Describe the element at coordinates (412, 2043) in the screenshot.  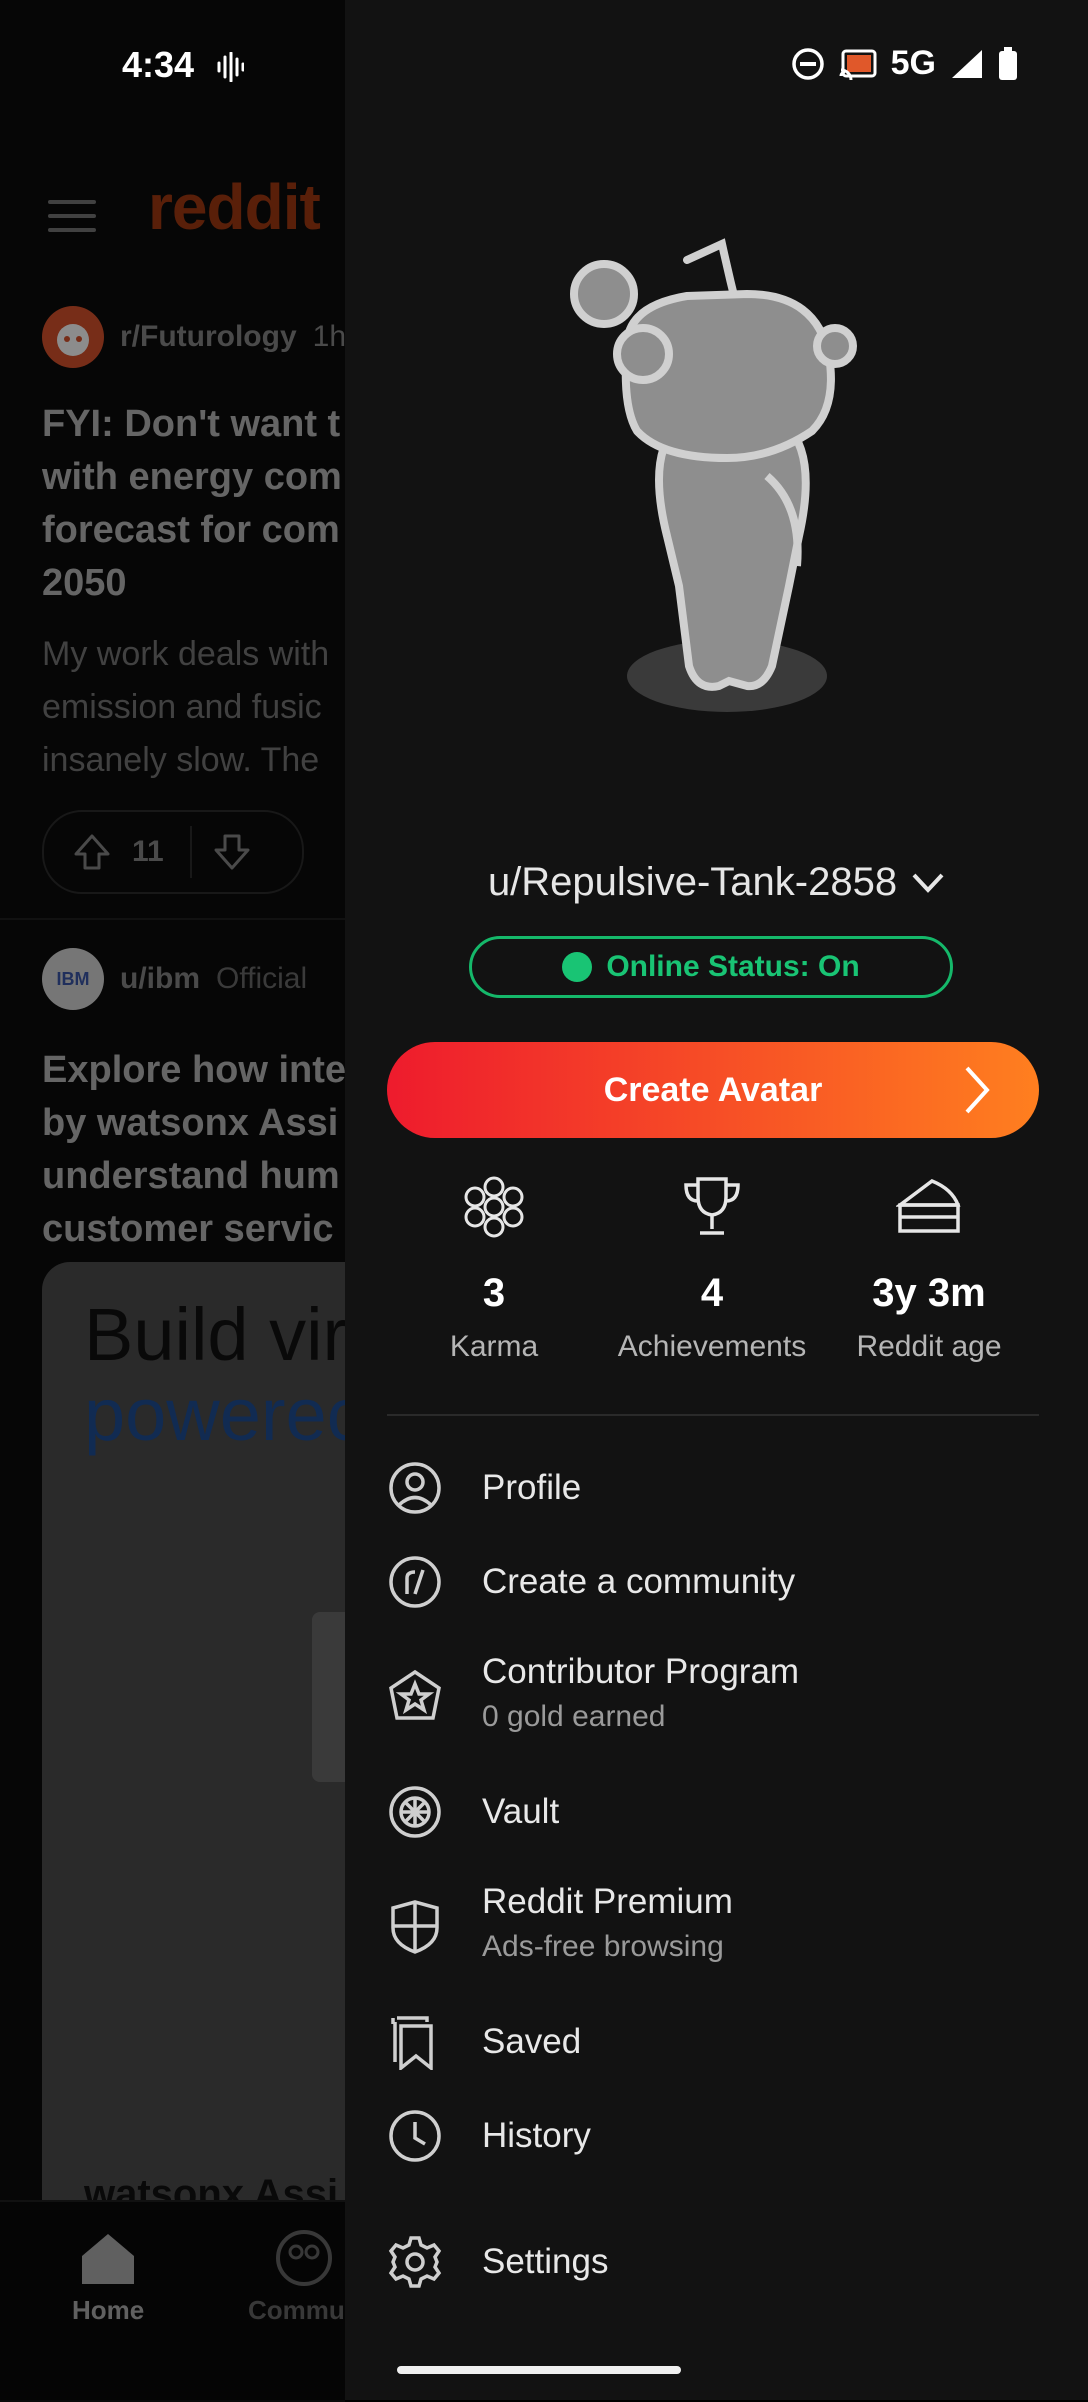
I see `saved-icon` at that location.